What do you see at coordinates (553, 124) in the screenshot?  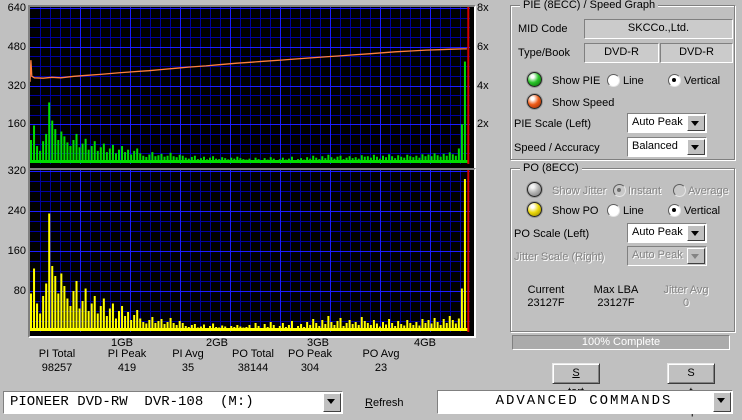 I see `pie-scale-label: PIE Scale (Left)` at bounding box center [553, 124].